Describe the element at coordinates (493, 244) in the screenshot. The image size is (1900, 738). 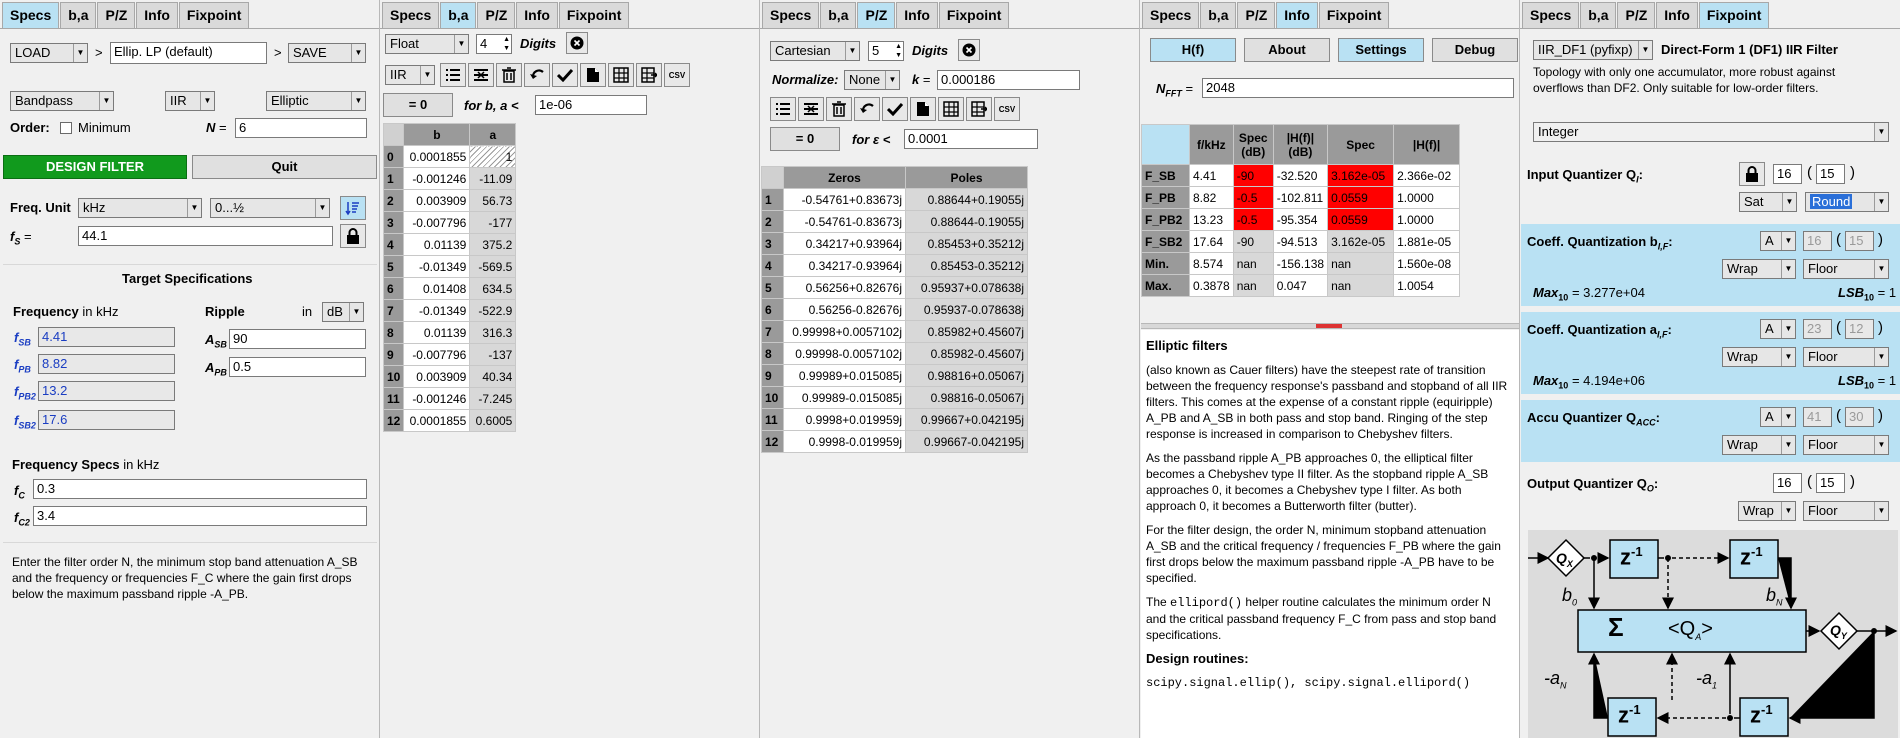
I see `a-cell: 375.2` at that location.